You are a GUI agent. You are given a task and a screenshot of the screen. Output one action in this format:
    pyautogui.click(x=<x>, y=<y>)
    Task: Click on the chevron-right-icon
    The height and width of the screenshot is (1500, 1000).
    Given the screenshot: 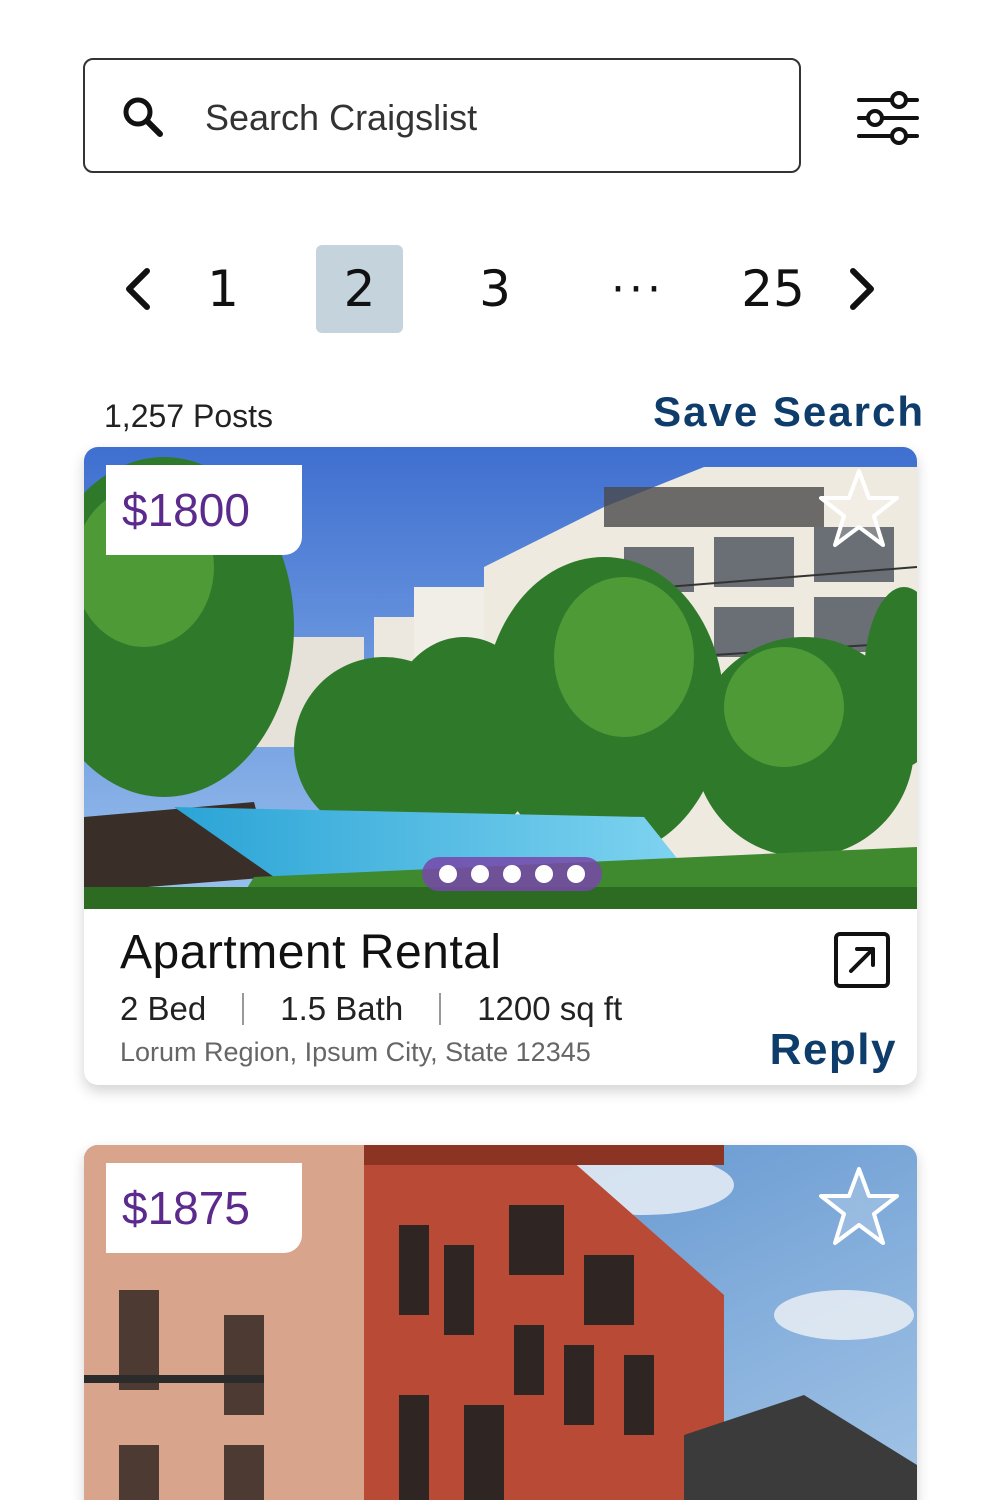 What is the action you would take?
    pyautogui.click(x=863, y=289)
    